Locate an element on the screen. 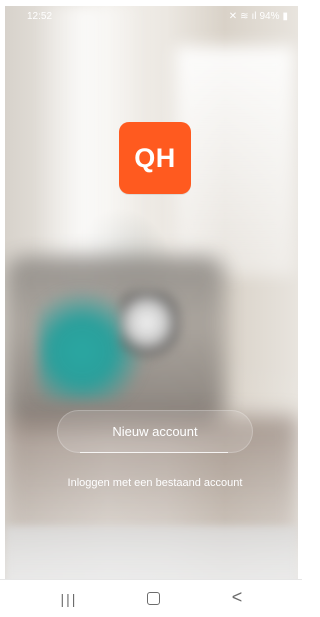 The width and height of the screenshot is (320, 617). app-logo: QH is located at coordinates (155, 158).